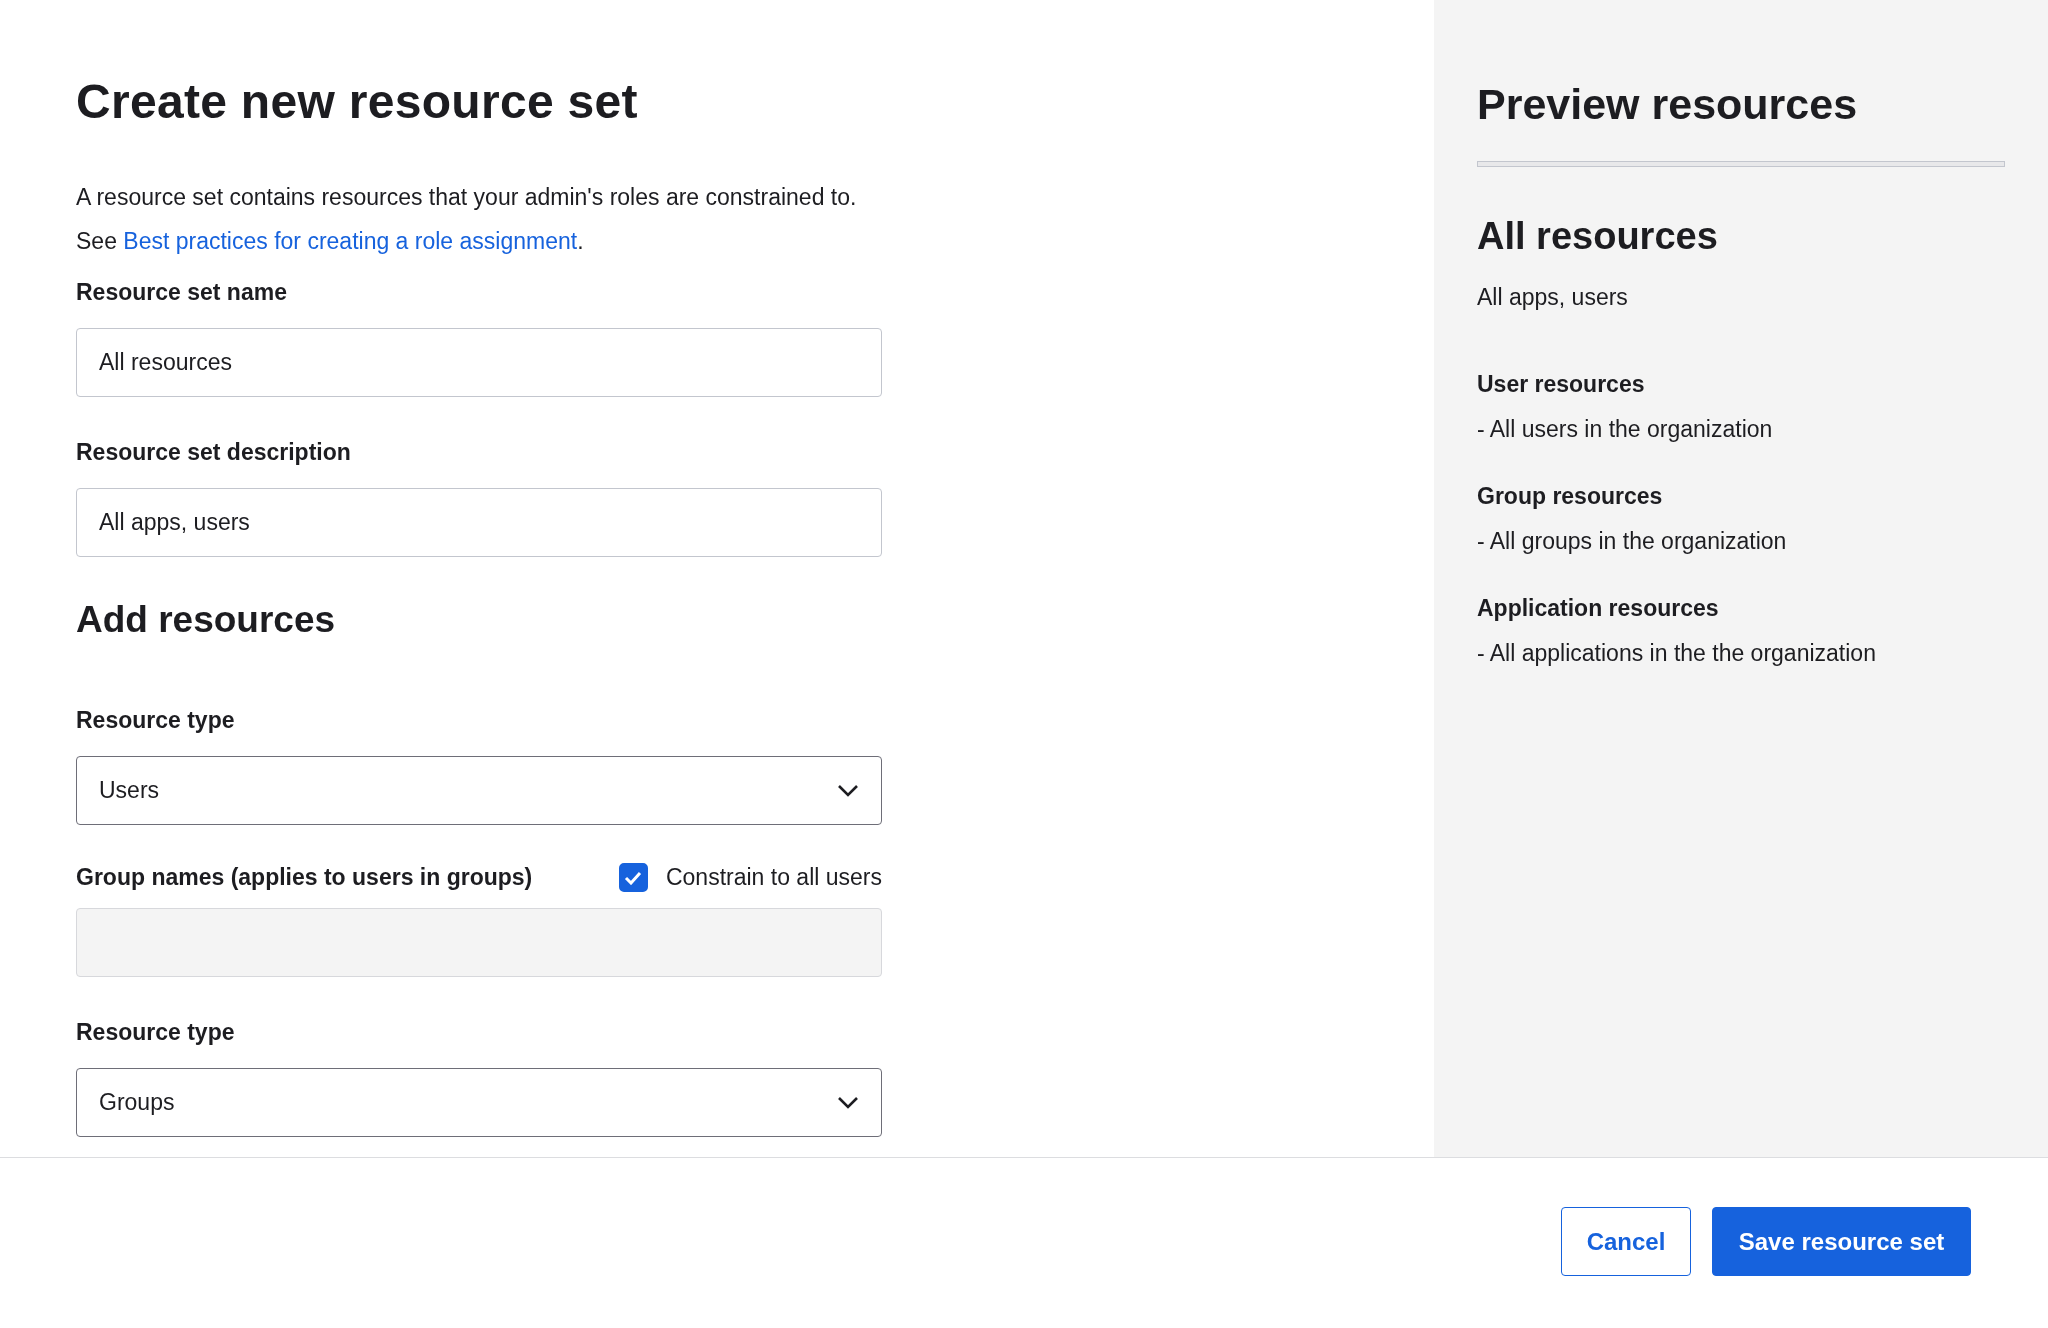  Describe the element at coordinates (479, 1102) in the screenshot. I see `resource-type-select: Groups` at that location.